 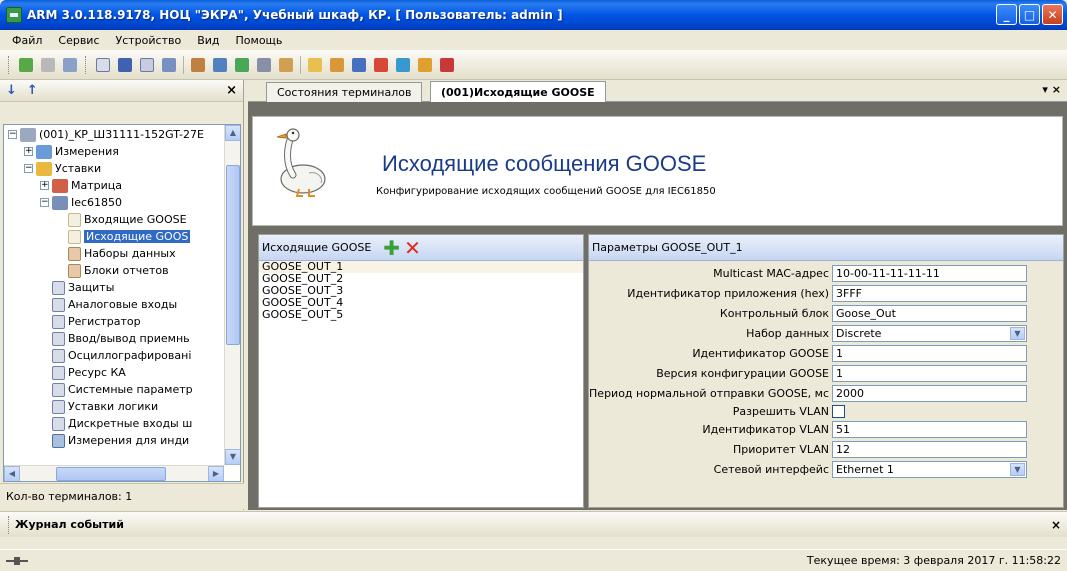 What do you see at coordinates (771, 273) in the screenshot?
I see `param-label: Multicast MAC-адрес` at bounding box center [771, 273].